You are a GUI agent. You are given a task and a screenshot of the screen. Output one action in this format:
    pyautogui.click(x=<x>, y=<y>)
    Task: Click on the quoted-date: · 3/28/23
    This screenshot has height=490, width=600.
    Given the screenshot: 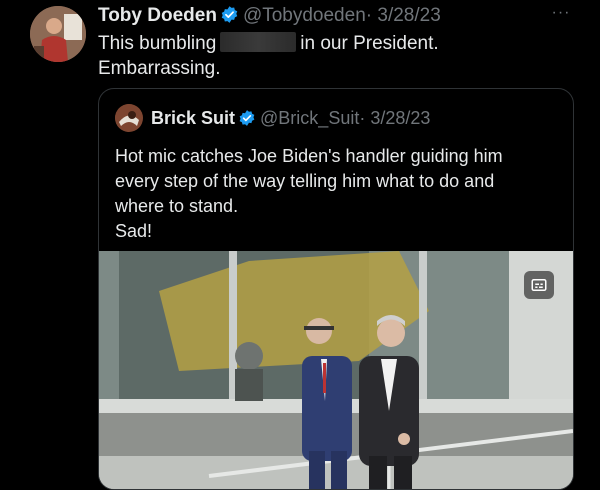 What is the action you would take?
    pyautogui.click(x=394, y=118)
    